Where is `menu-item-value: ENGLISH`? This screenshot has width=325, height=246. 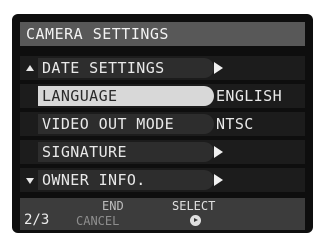 menu-item-value: ENGLISH is located at coordinates (249, 96).